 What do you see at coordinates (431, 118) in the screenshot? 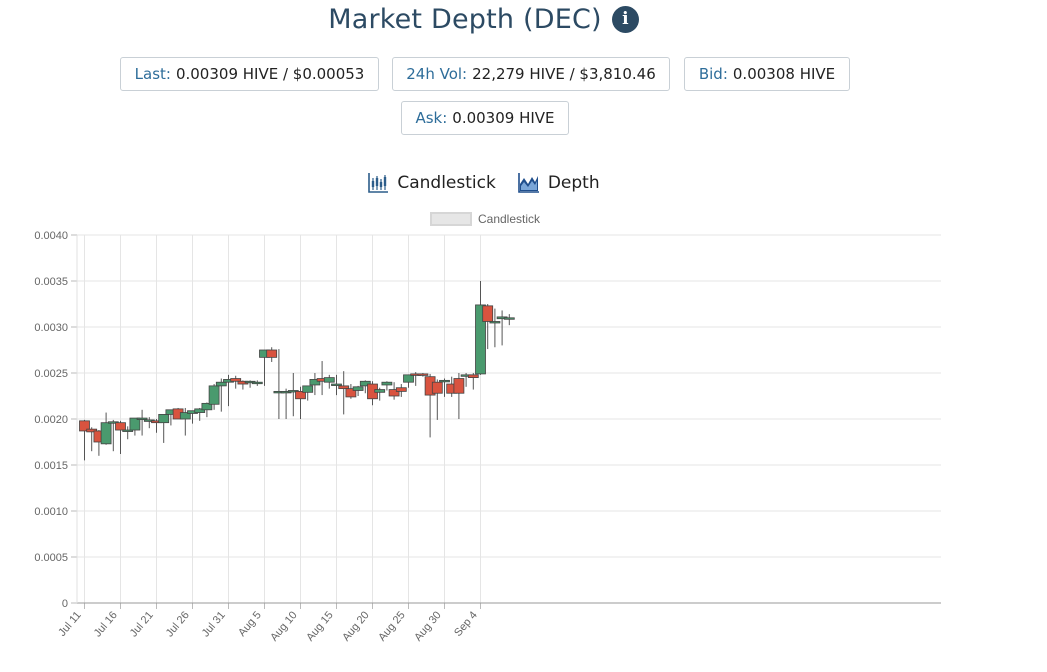
I see `stat-ask-label: Ask:` at bounding box center [431, 118].